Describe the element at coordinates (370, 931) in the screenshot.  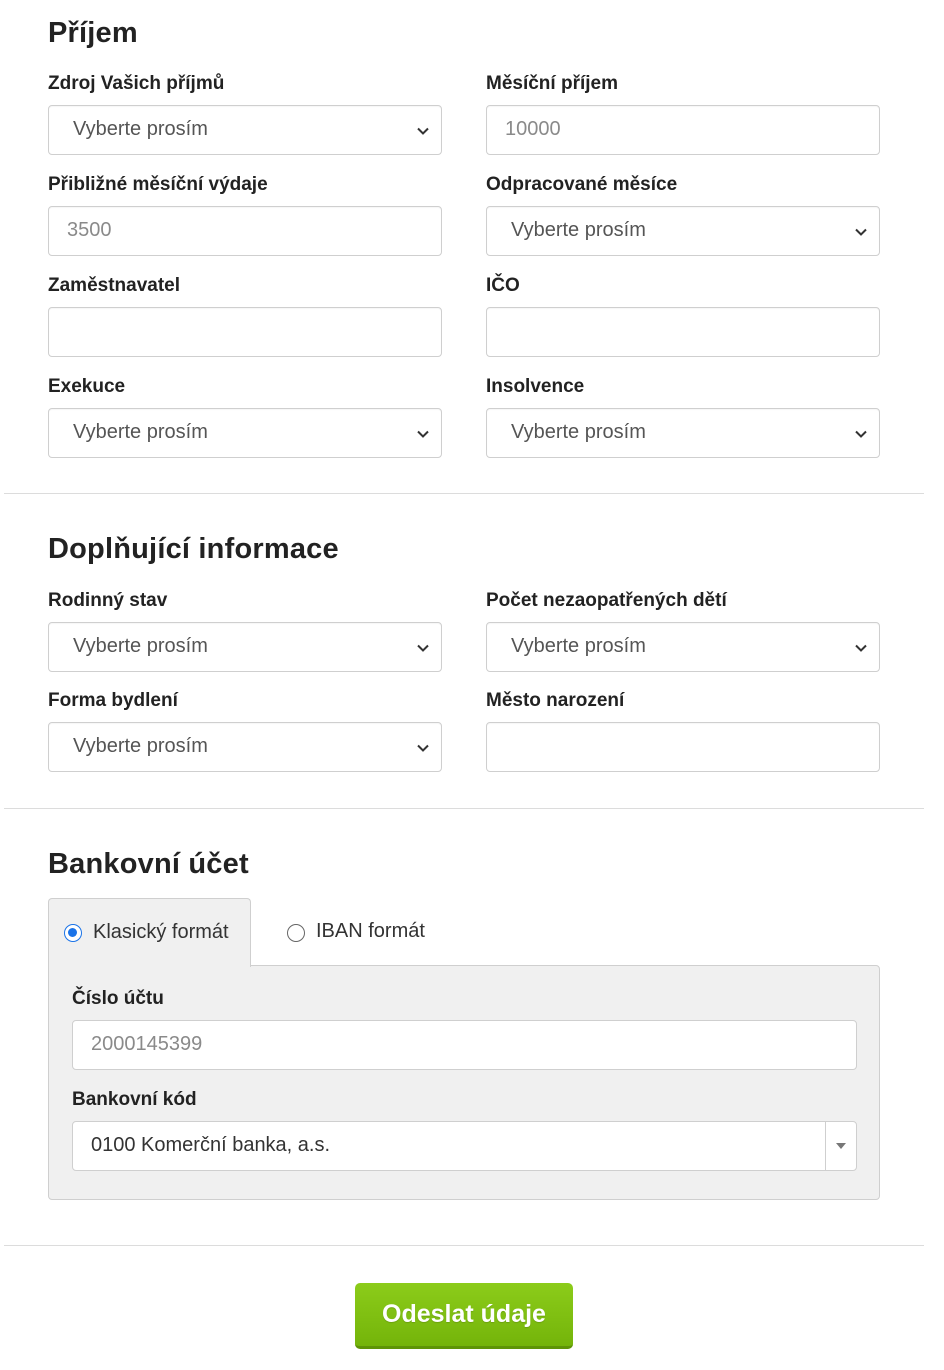
I see `iban-format-label: IBAN formát` at that location.